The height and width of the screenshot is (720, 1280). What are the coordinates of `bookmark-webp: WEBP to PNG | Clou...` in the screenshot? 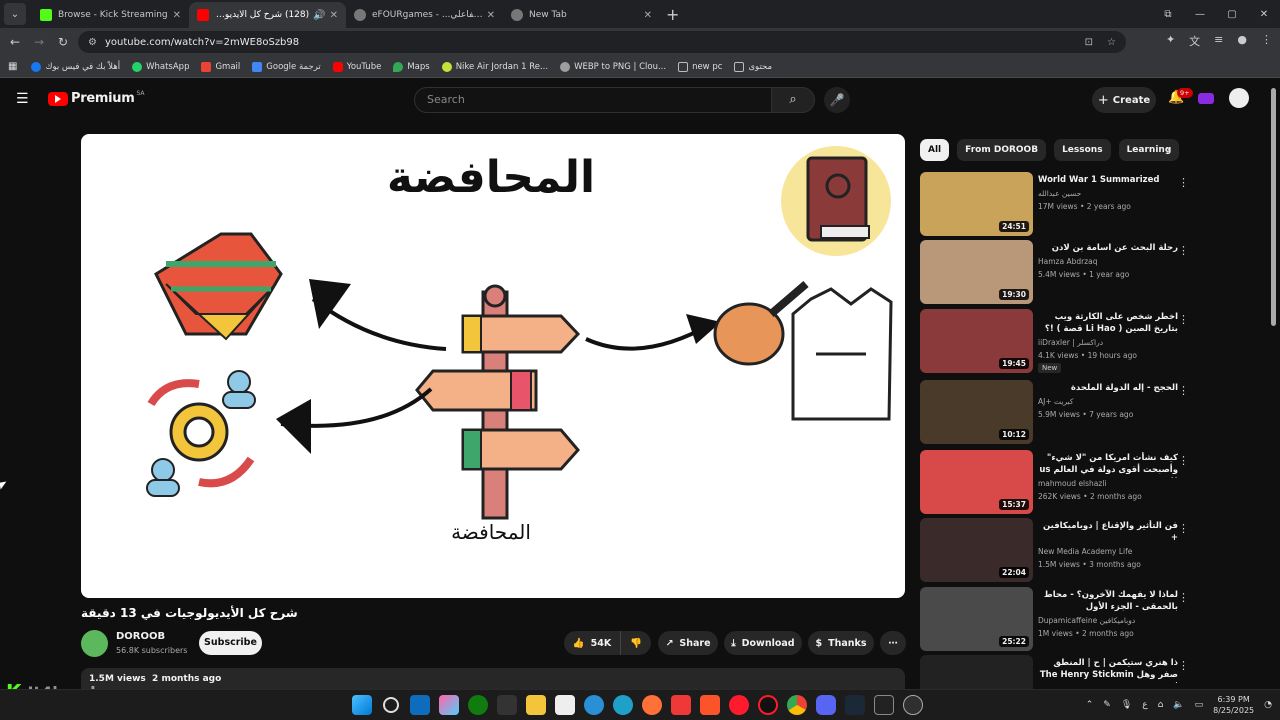 It's located at (613, 66).